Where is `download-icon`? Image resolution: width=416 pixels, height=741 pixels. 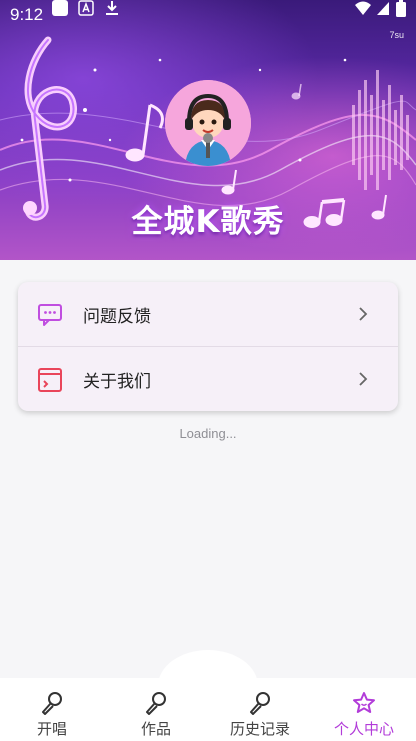 download-icon is located at coordinates (112, 8).